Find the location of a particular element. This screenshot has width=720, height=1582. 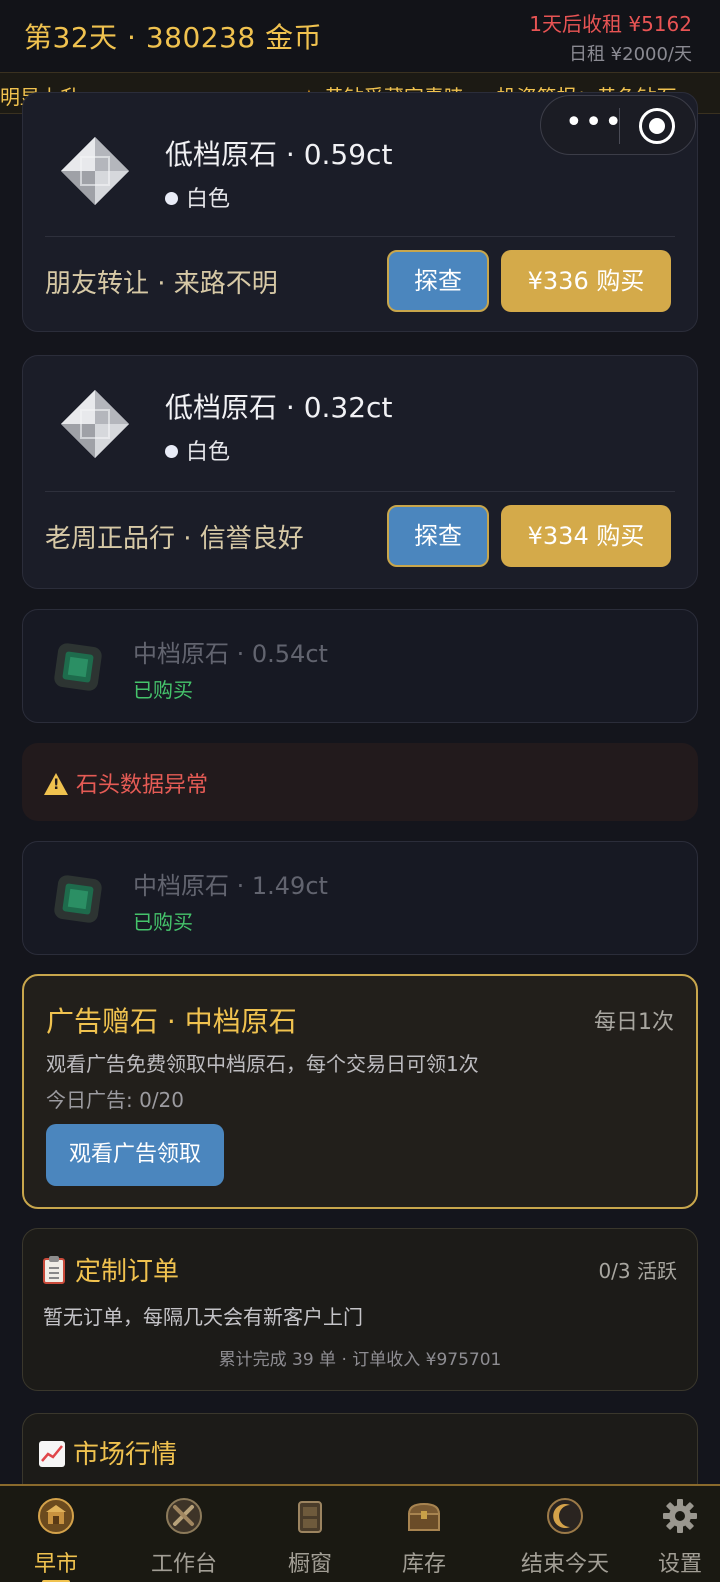

gear-icon is located at coordinates (680, 1516).